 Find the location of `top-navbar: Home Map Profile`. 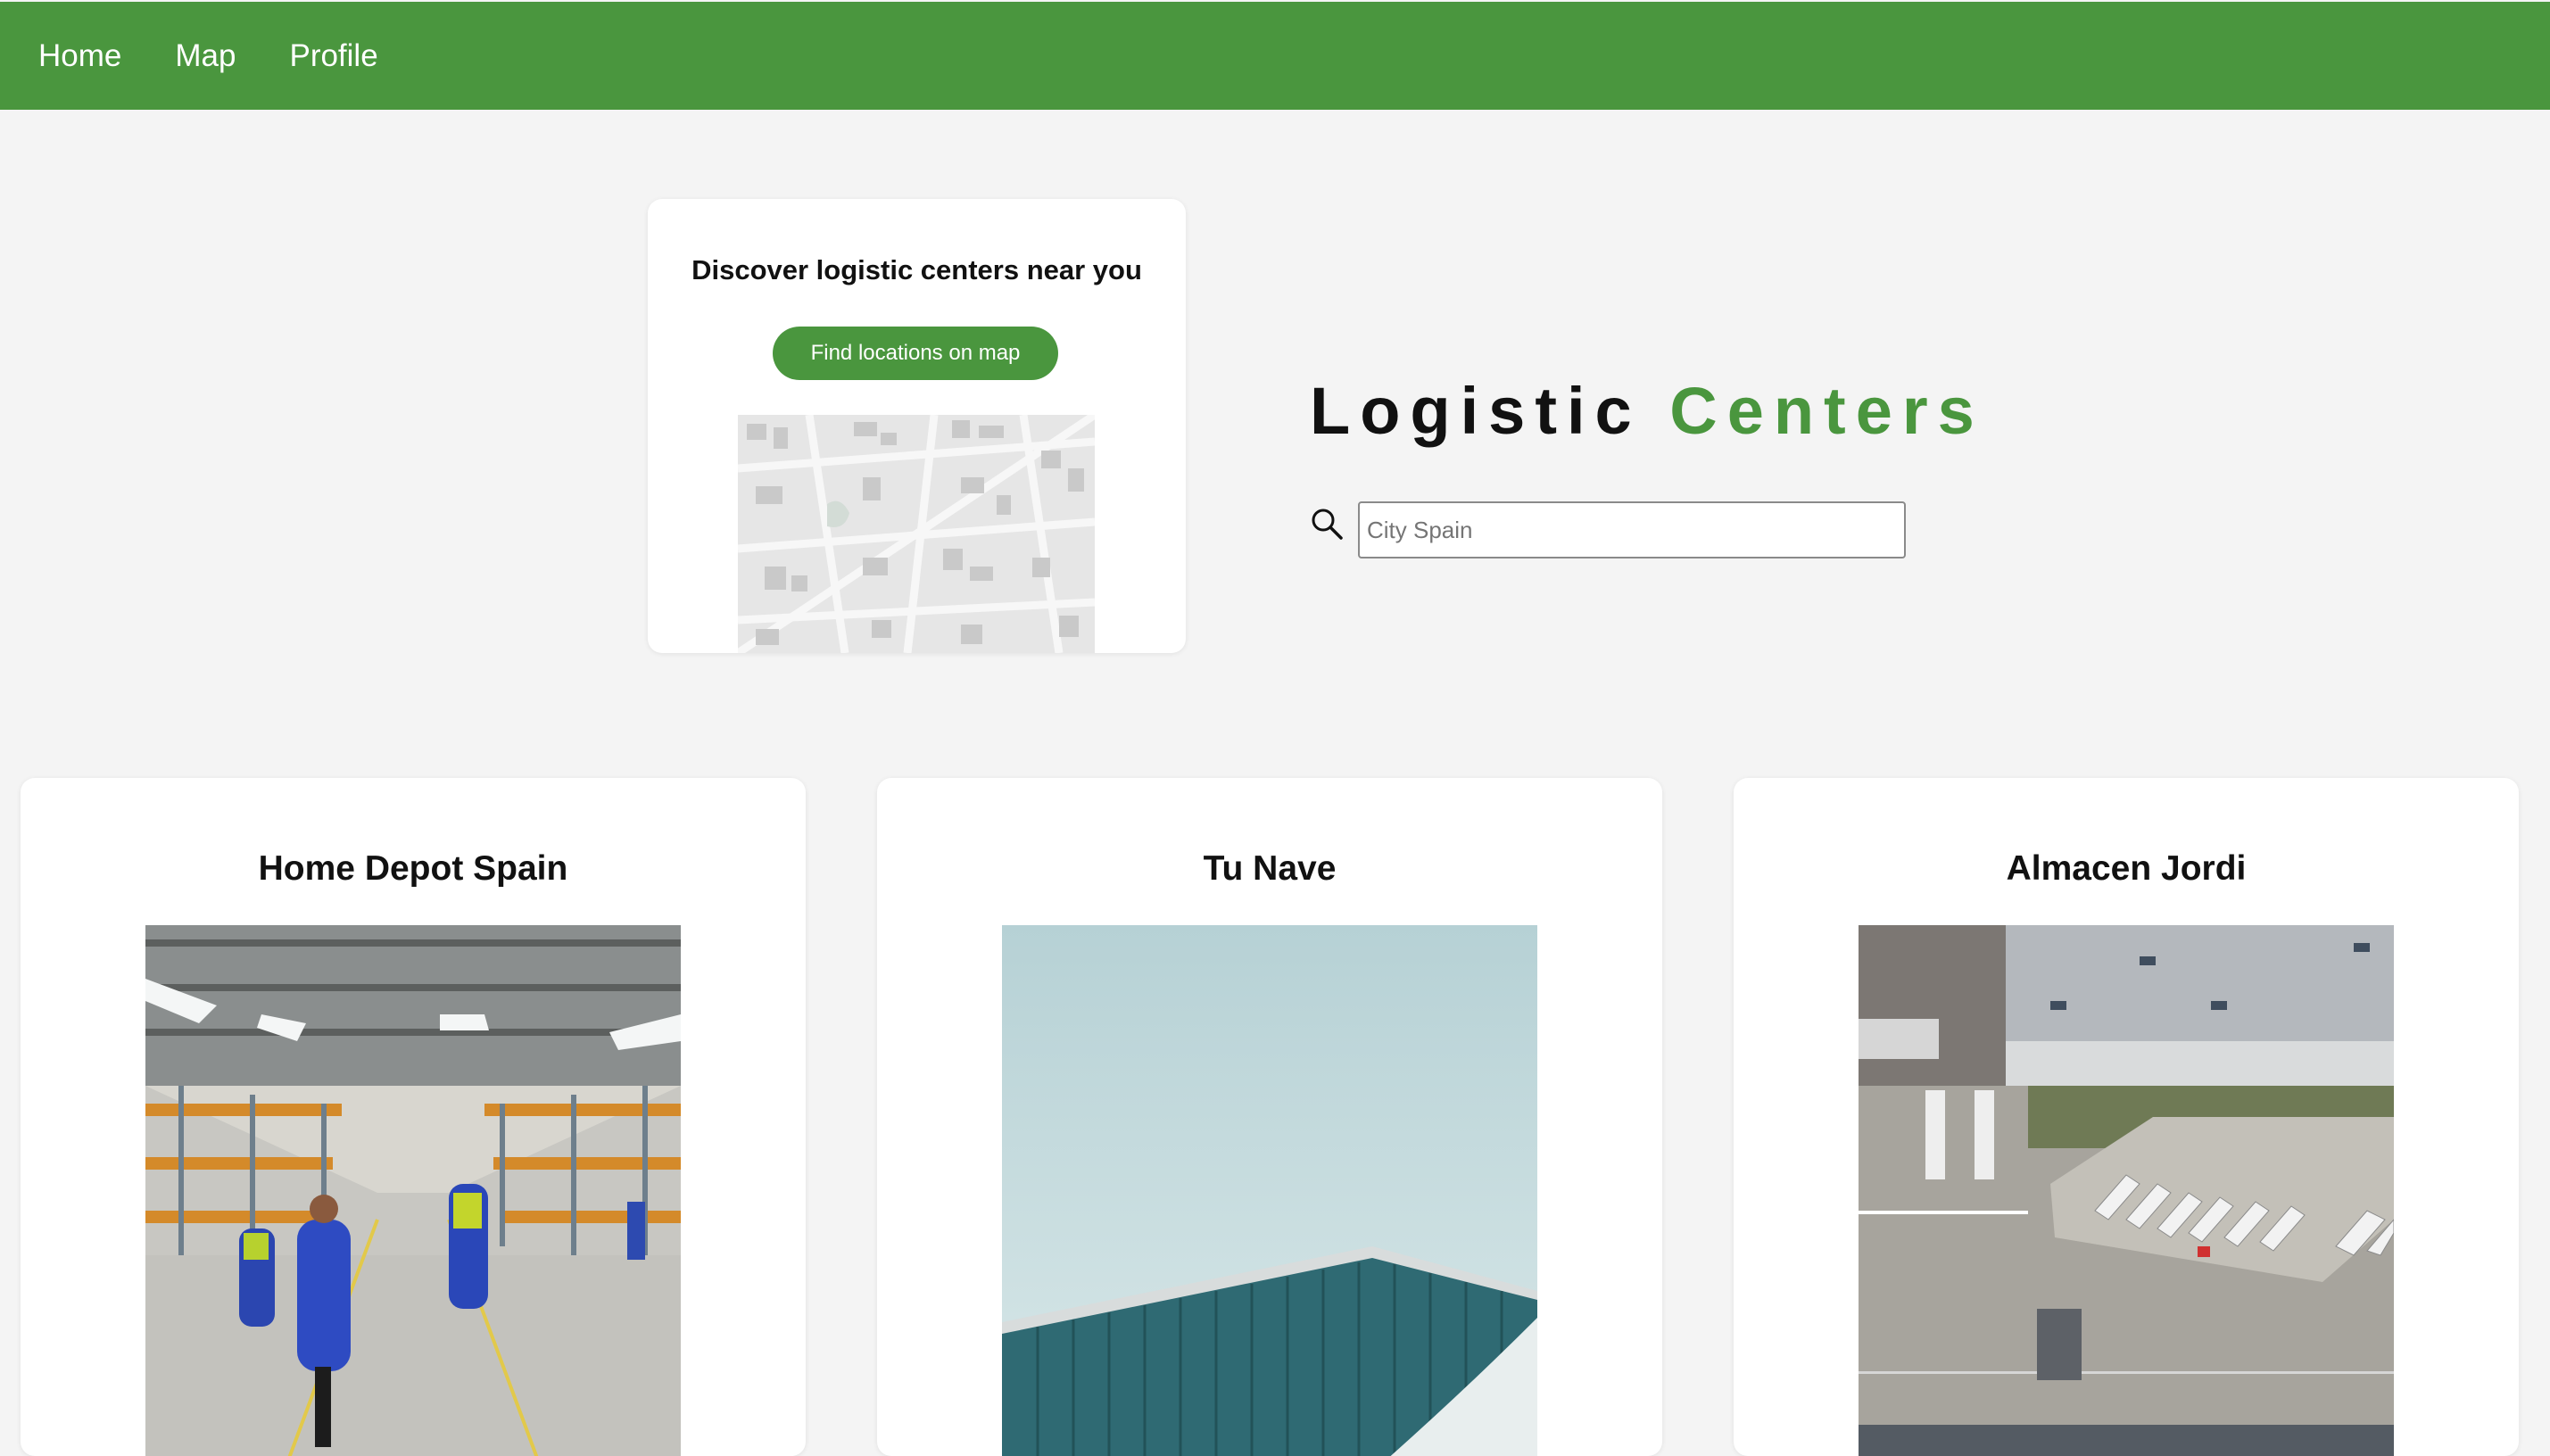

top-navbar: Home Map Profile is located at coordinates (1275, 56).